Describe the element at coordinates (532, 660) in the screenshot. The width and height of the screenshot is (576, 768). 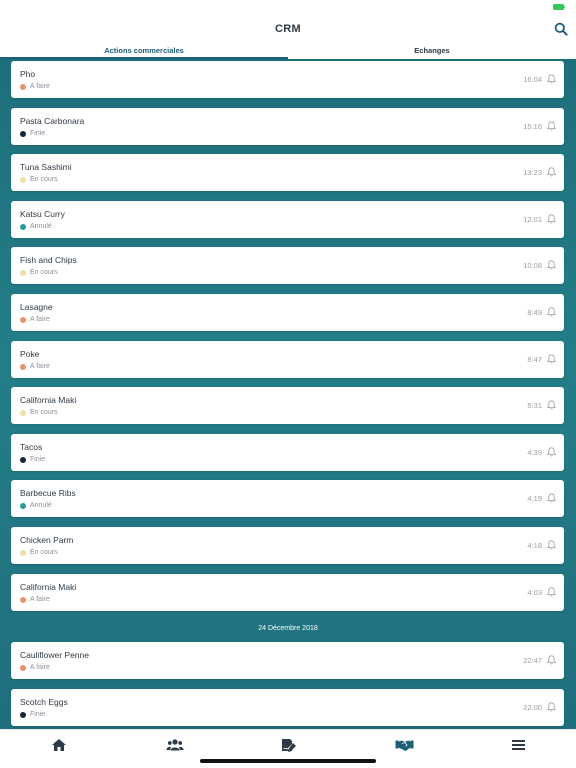
I see `item-time: 22:47` at that location.